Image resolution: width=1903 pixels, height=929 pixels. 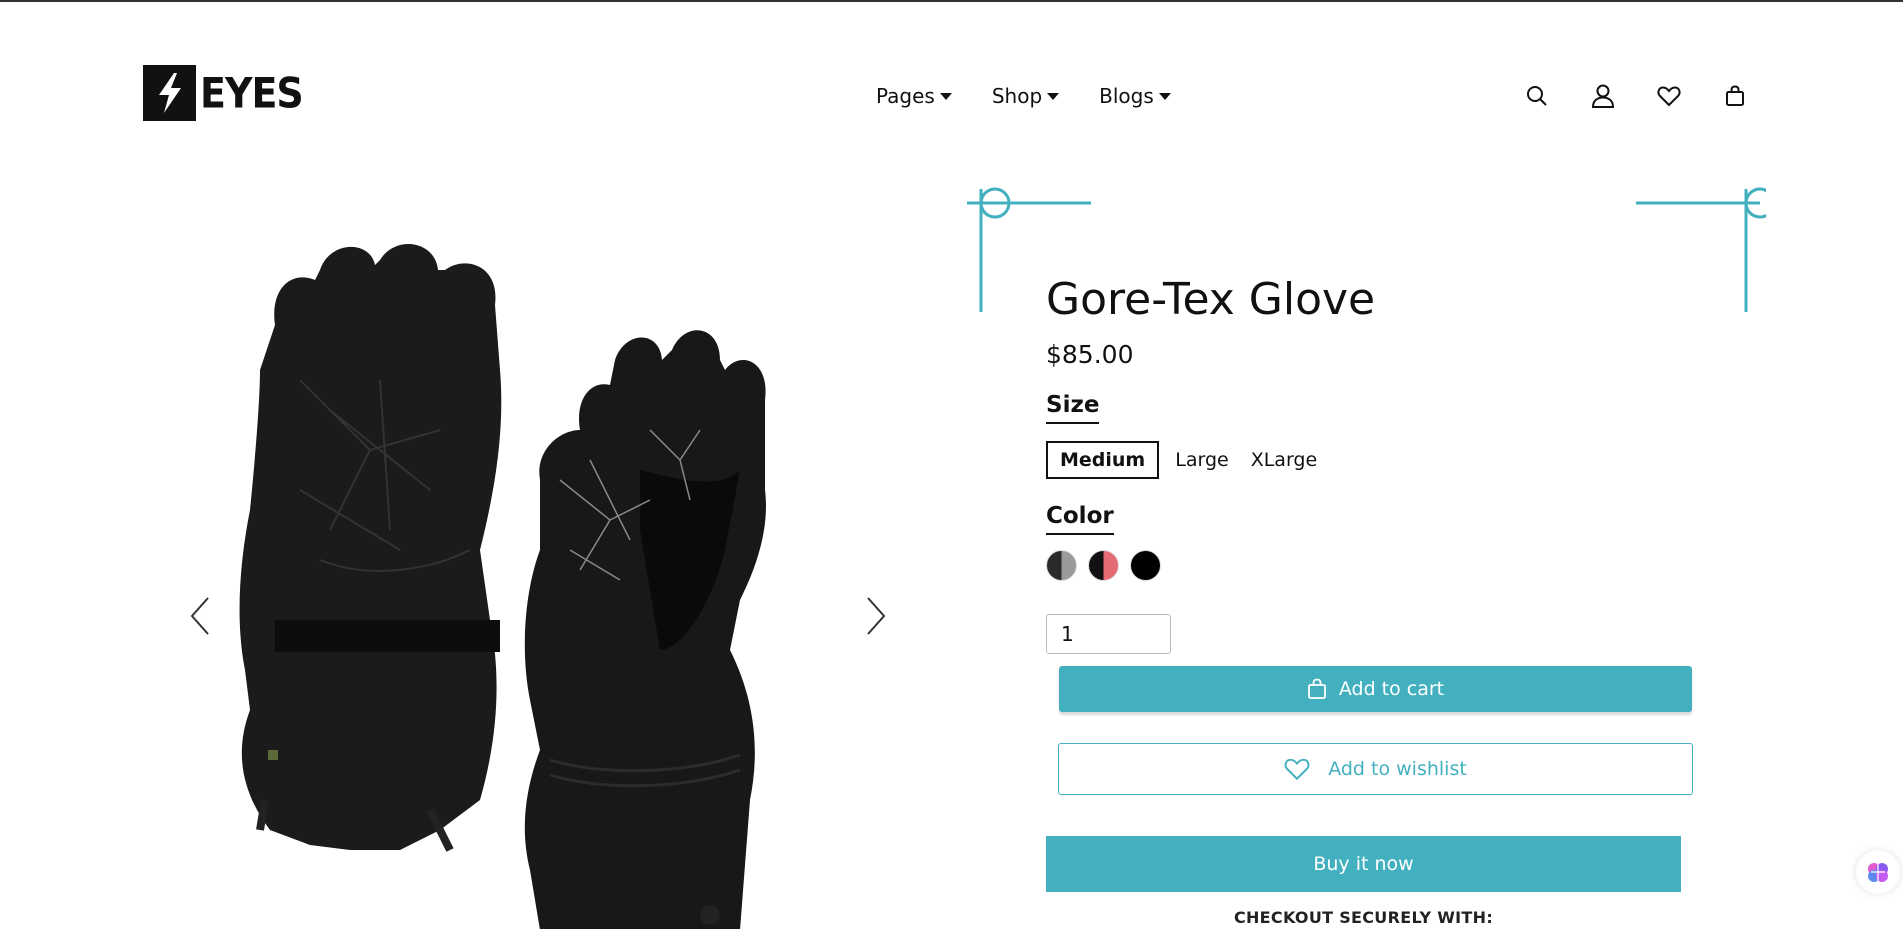 I want to click on size-options: Medium Large XLarge, so click(x=1184, y=460).